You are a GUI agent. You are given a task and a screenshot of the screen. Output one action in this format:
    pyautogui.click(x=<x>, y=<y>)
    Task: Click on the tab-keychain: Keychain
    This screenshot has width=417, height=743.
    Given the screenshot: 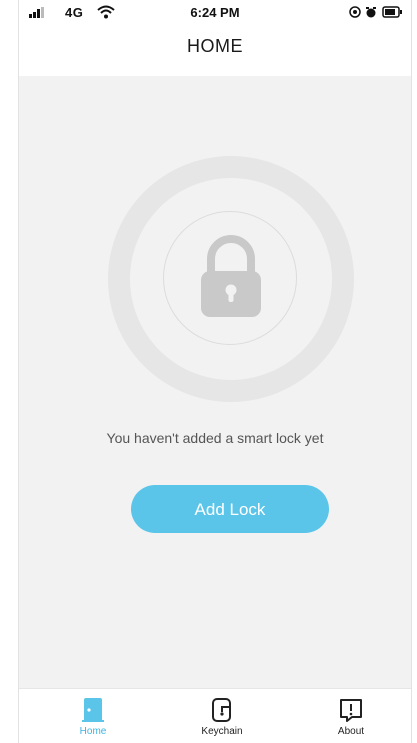 What is the action you would take?
    pyautogui.click(x=222, y=716)
    